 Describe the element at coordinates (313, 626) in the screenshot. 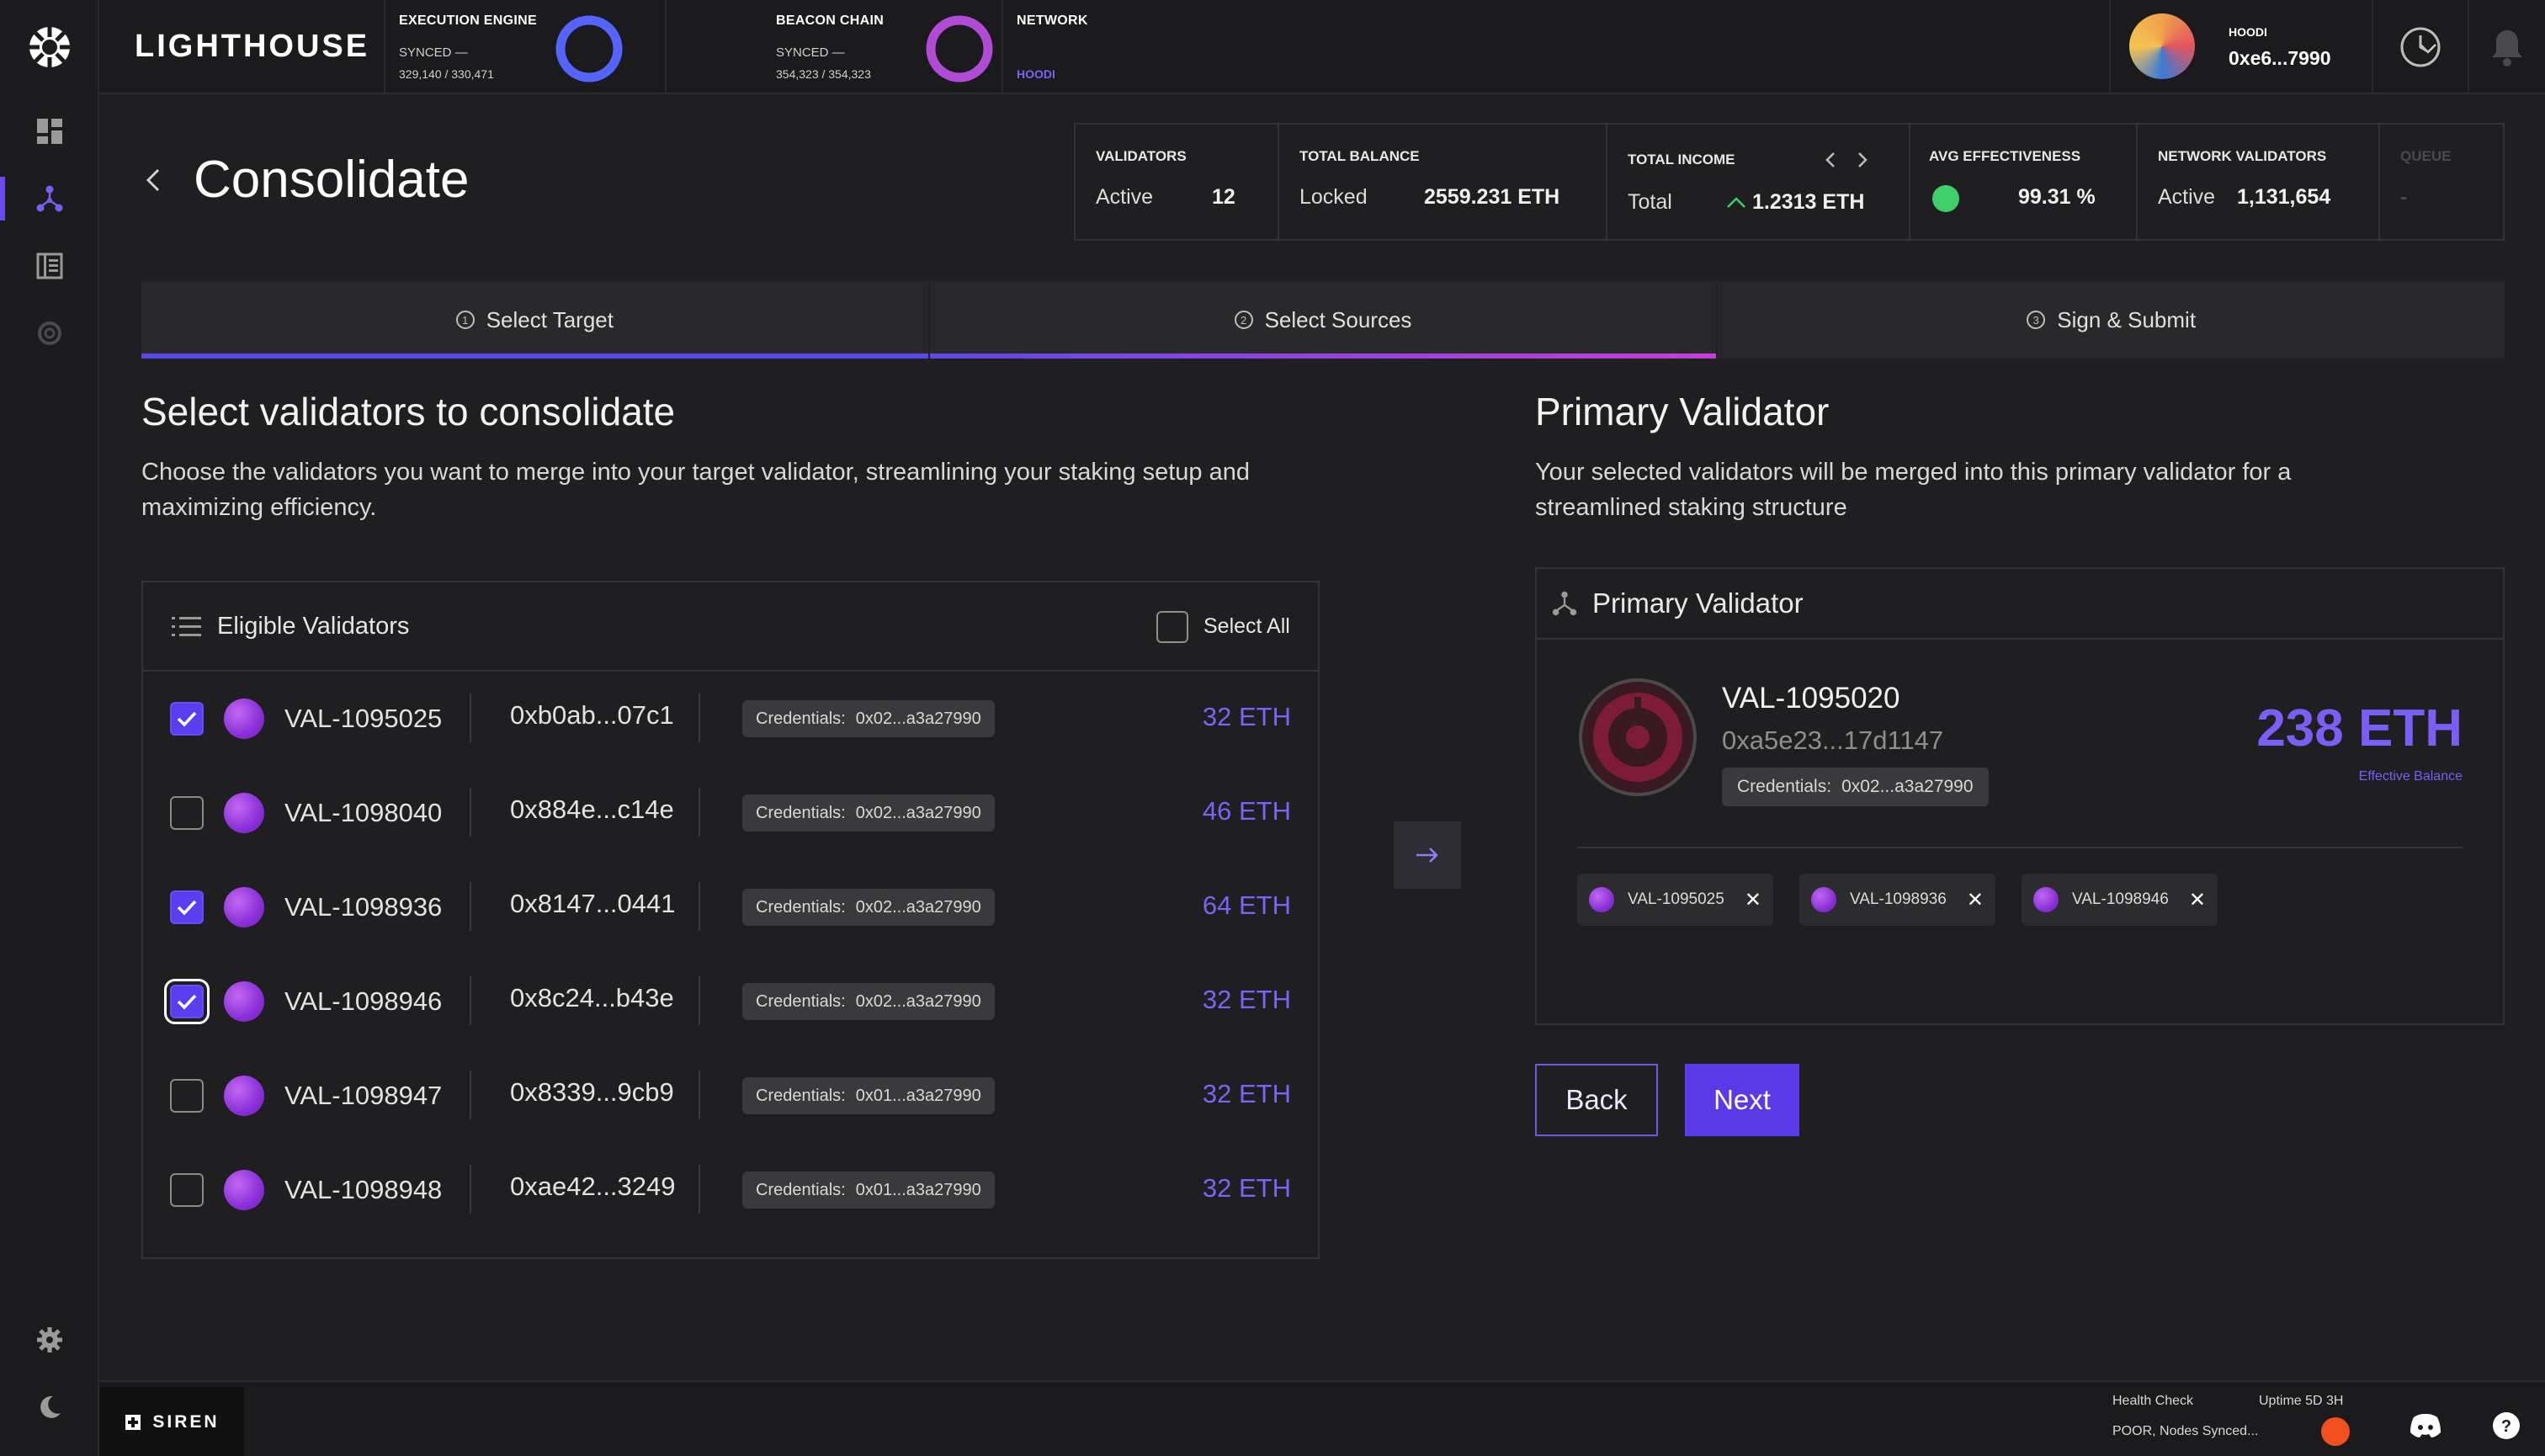

I see `eligible-validators-title: Eligible Validators` at that location.